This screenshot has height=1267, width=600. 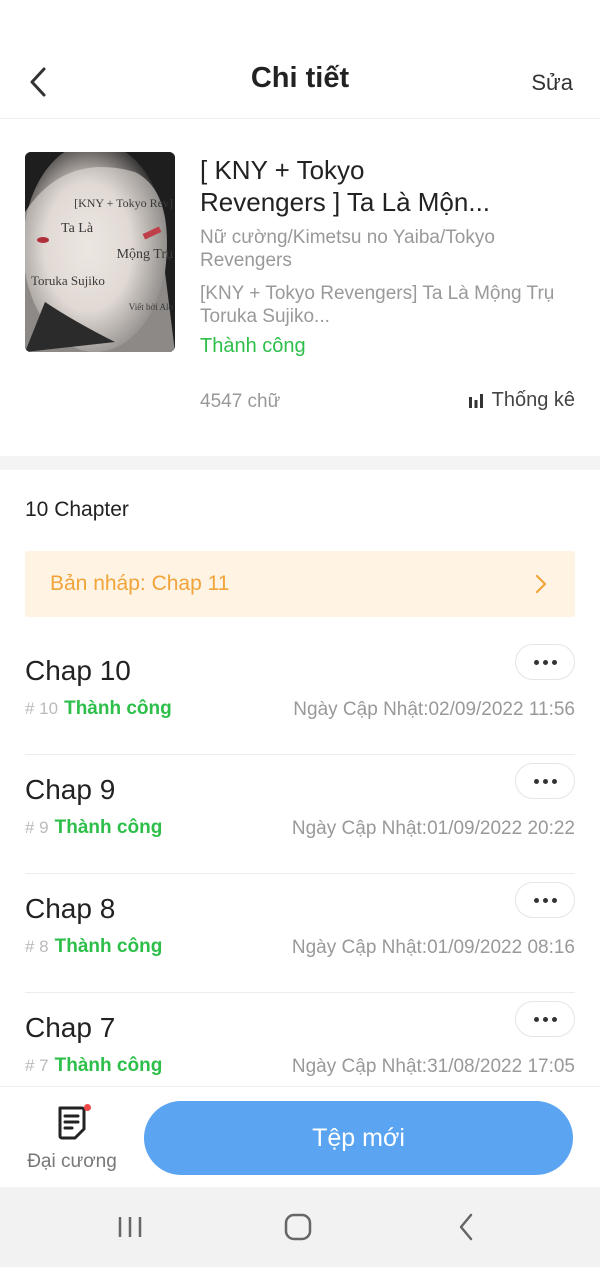 I want to click on system-navigation-bar, so click(x=300, y=1227).